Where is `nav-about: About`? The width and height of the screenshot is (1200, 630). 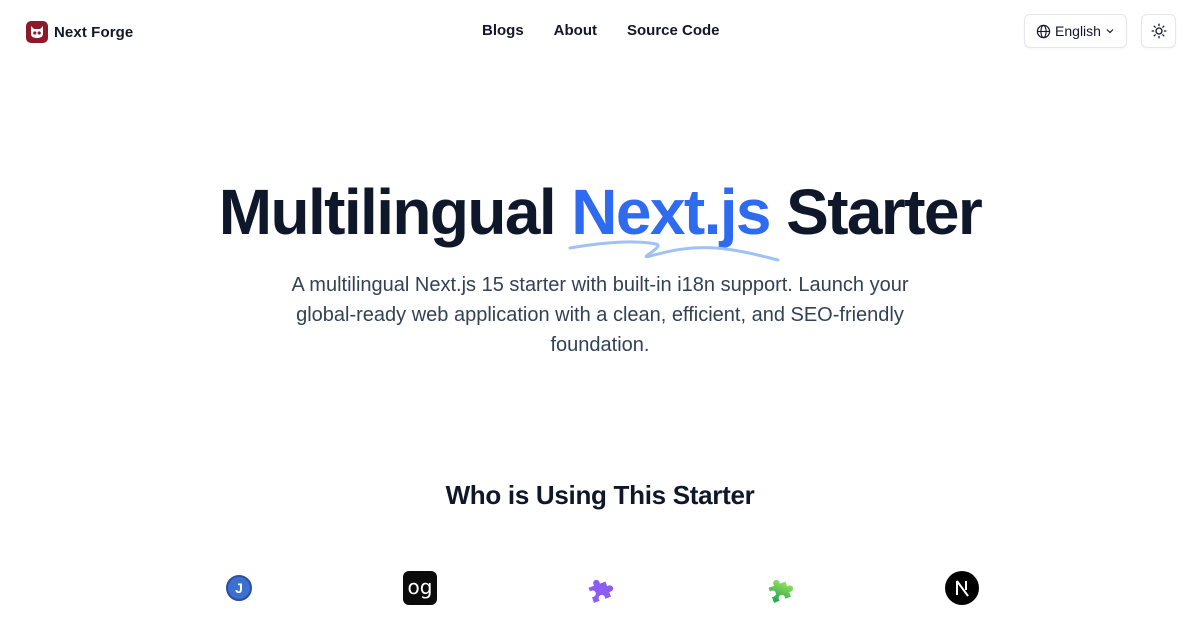
nav-about: About is located at coordinates (575, 30).